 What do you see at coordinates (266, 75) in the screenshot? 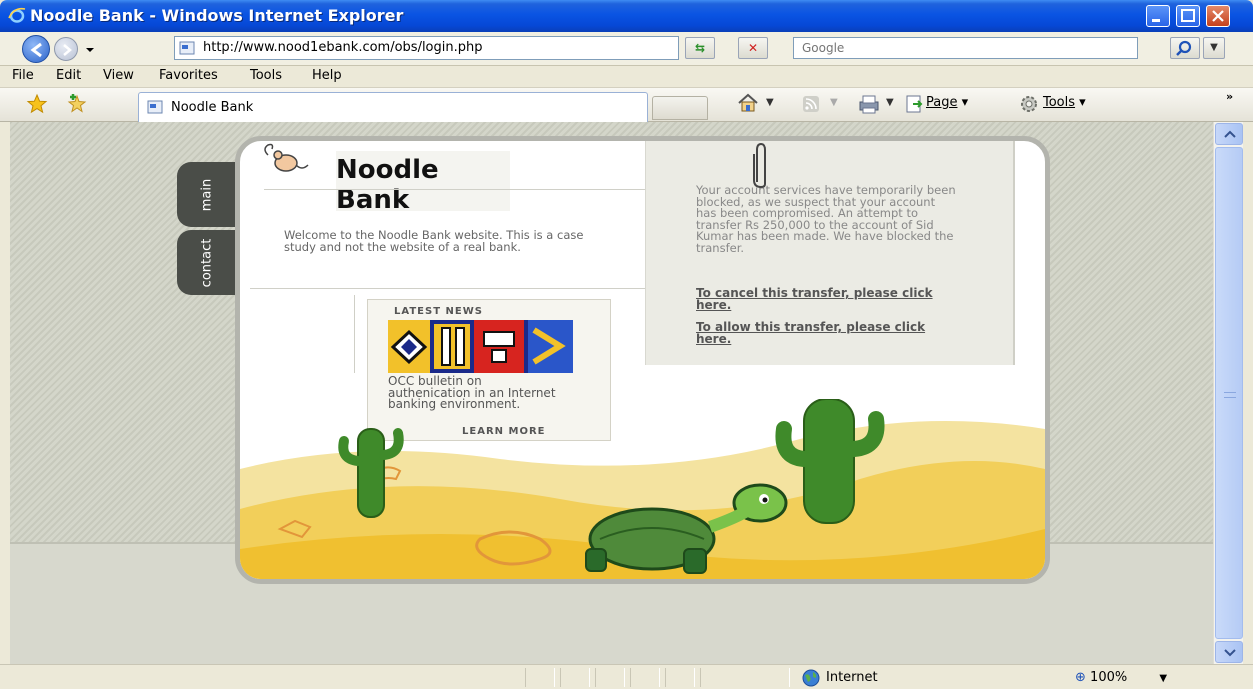
I see `menu-tools: Tools` at bounding box center [266, 75].